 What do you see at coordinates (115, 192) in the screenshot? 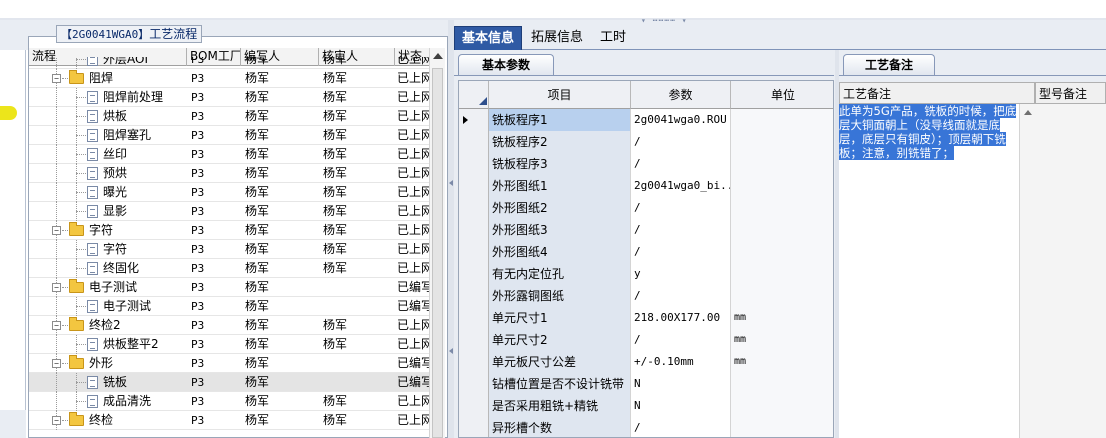
I see `tree-node-label: 曝光` at bounding box center [115, 192].